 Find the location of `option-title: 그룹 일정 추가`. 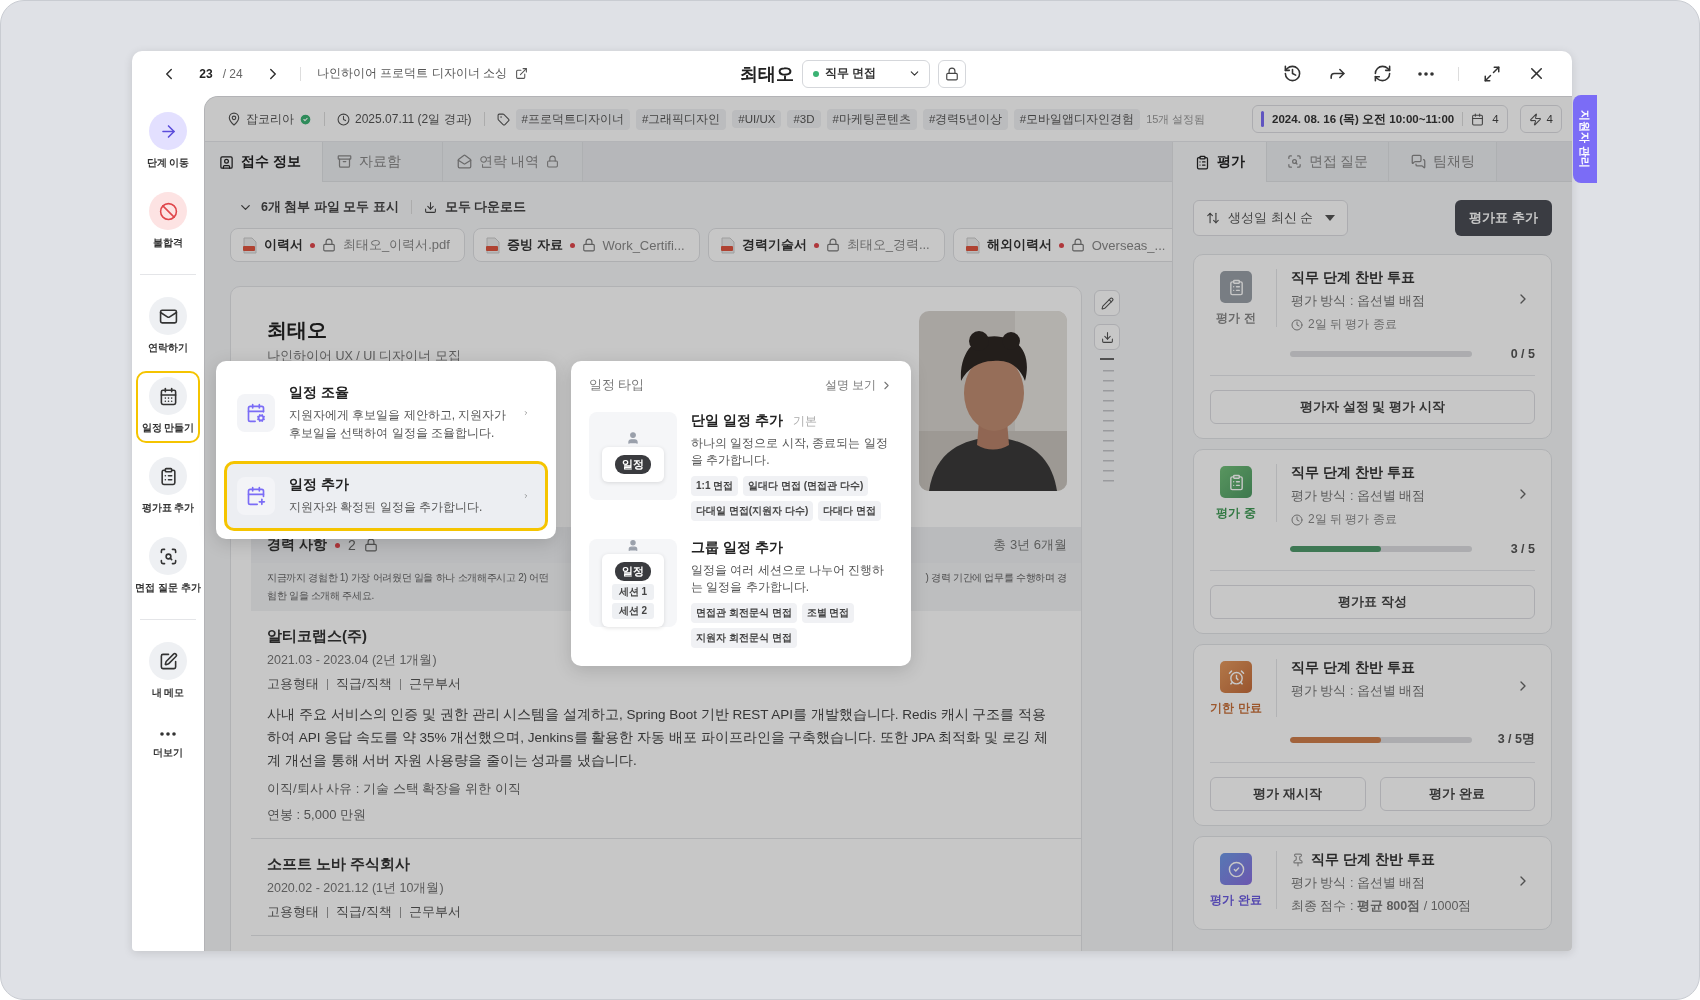

option-title: 그룹 일정 추가 is located at coordinates (737, 548).